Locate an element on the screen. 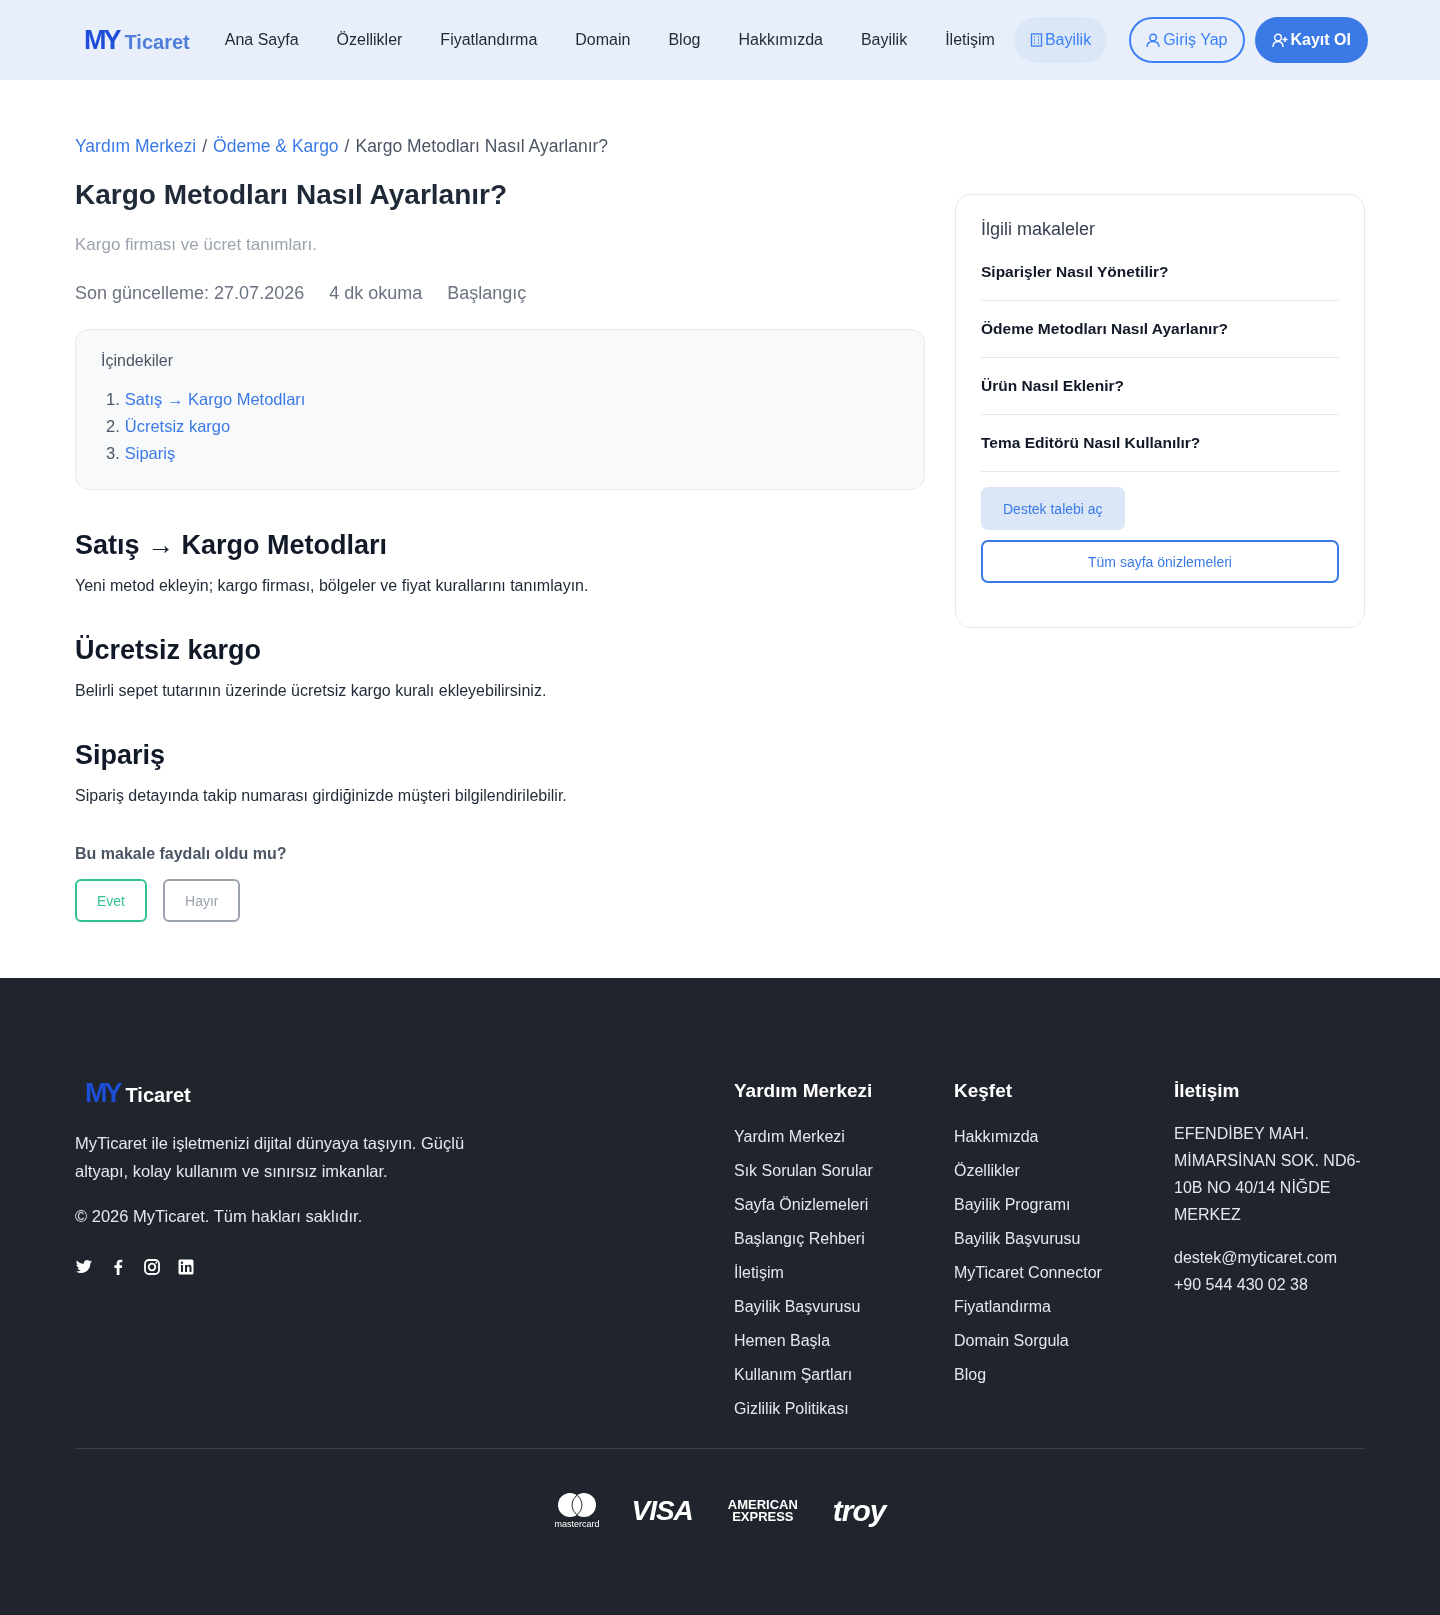  toc-number: 2. is located at coordinates (113, 426).